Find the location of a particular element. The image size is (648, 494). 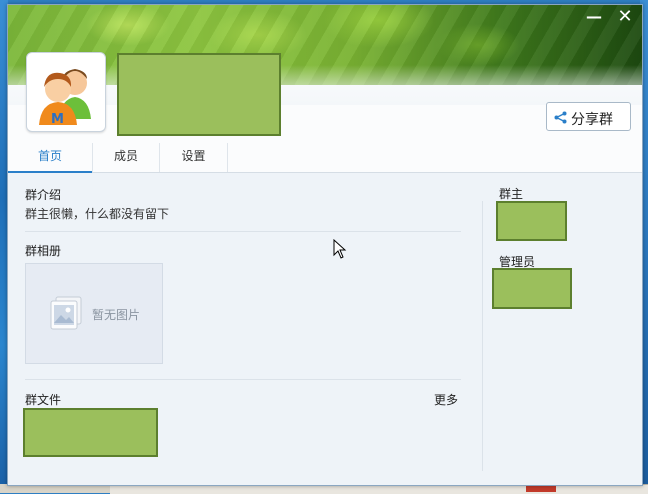

admin-redacted is located at coordinates (532, 288).